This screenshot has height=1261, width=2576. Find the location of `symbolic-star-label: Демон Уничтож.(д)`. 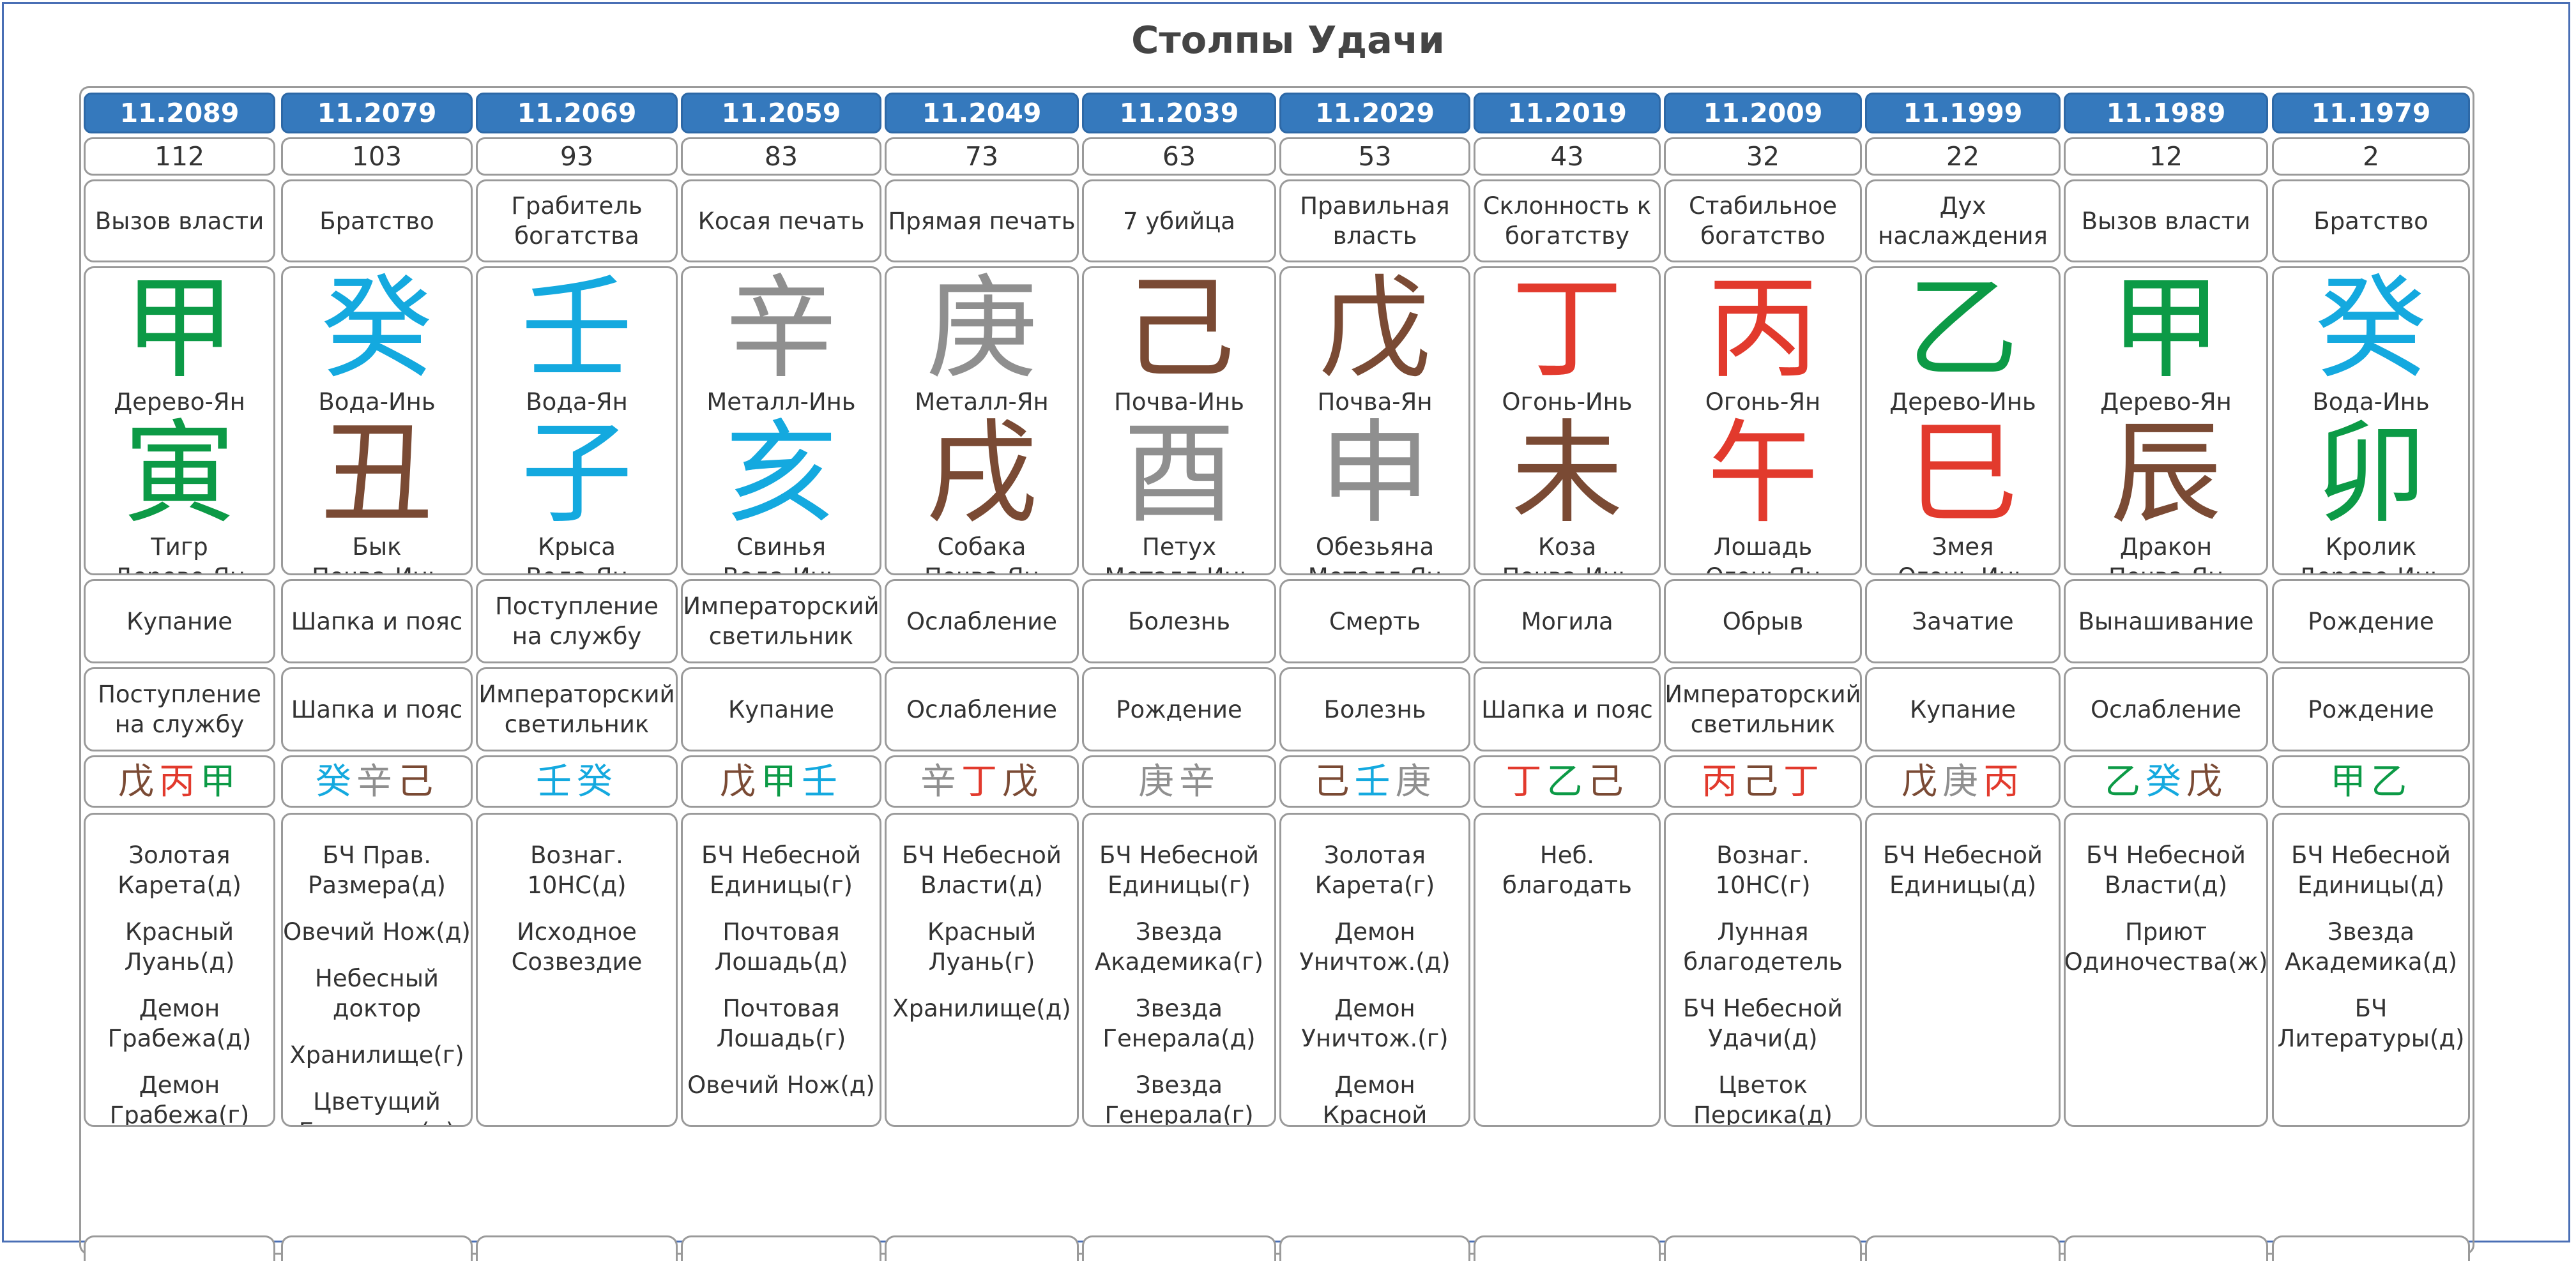

symbolic-star-label: Демон Уничтож.(д) is located at coordinates (1375, 947).